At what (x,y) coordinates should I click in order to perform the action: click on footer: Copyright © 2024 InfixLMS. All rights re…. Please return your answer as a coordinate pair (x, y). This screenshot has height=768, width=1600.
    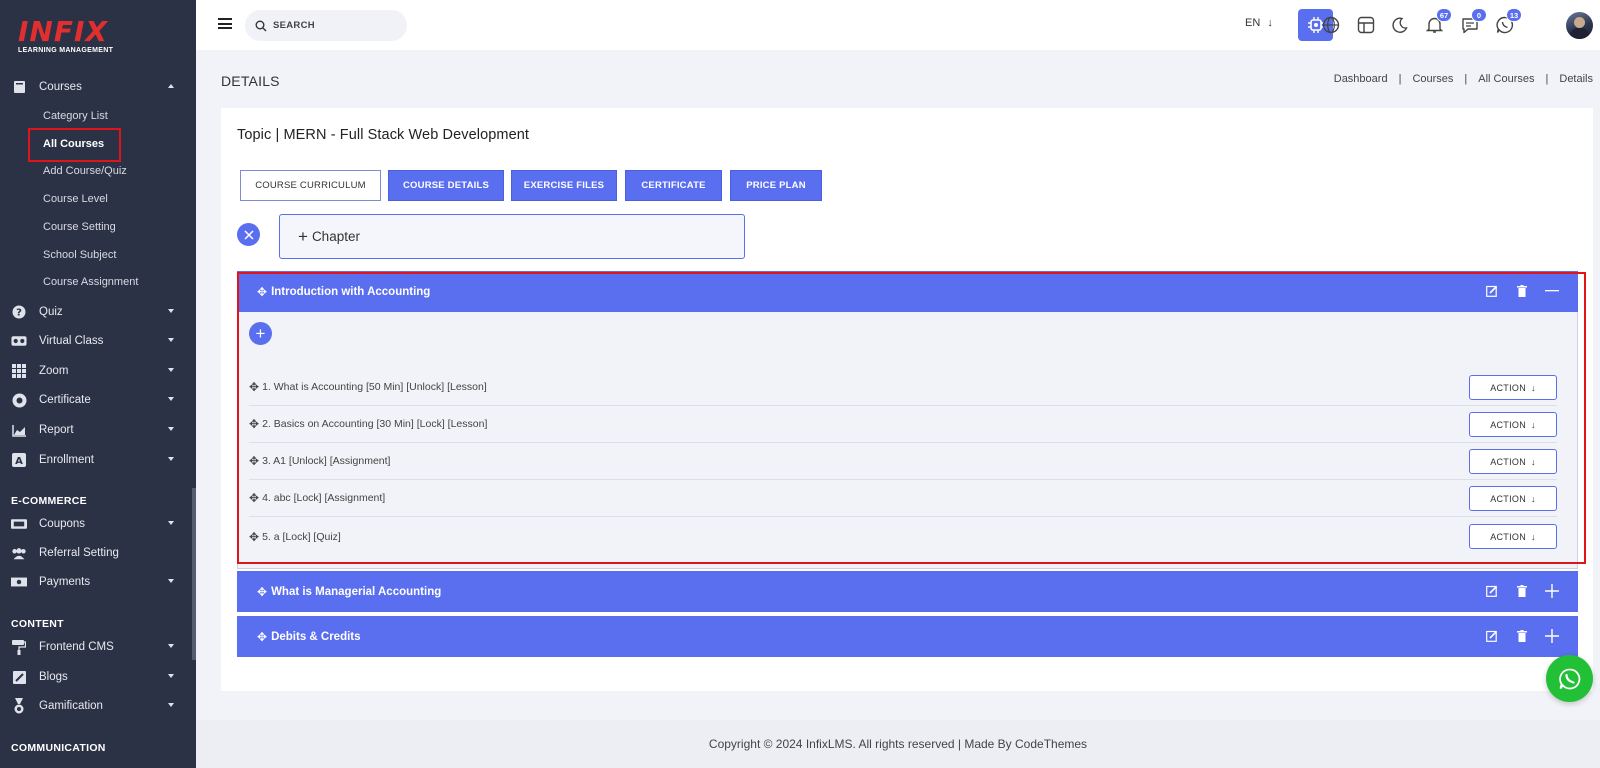
    Looking at the image, I should click on (898, 744).